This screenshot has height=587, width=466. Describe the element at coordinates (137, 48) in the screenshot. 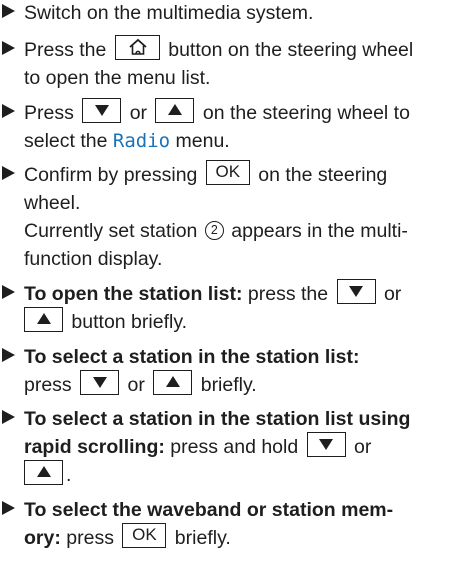

I see `home-button-icon` at that location.